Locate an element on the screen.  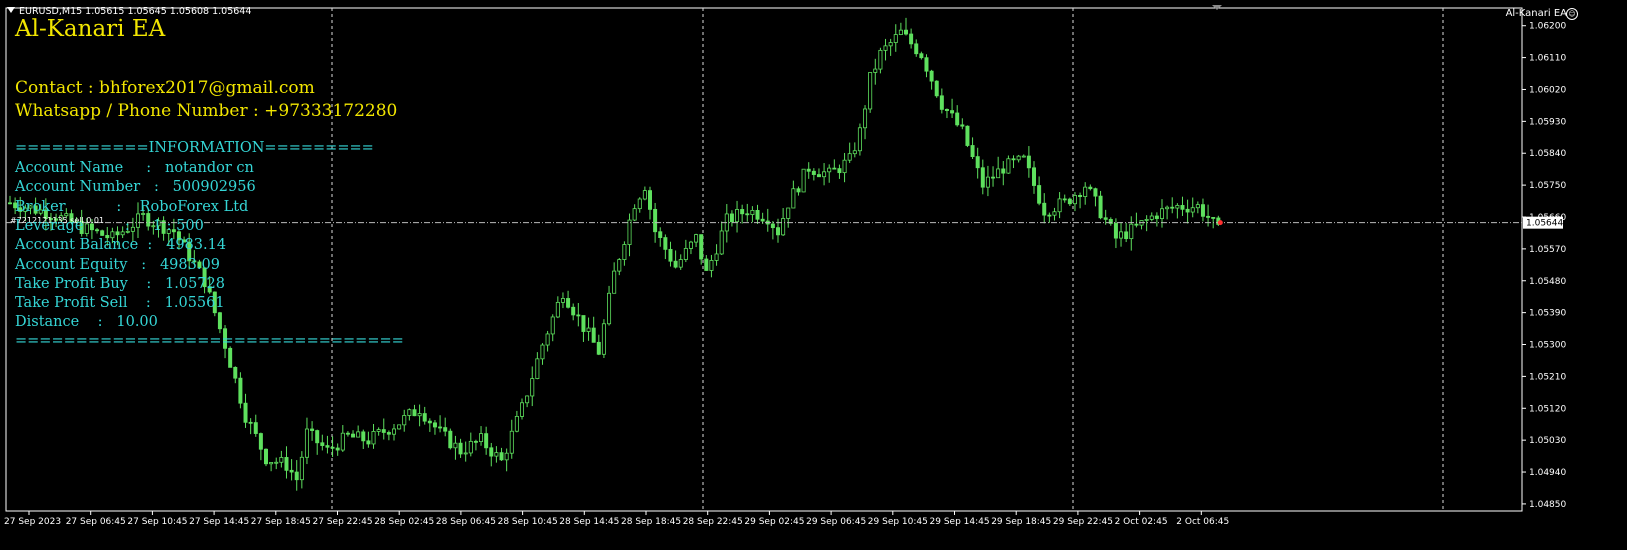
price-tick-label: 1.05570 is located at coordinates (1547, 250).